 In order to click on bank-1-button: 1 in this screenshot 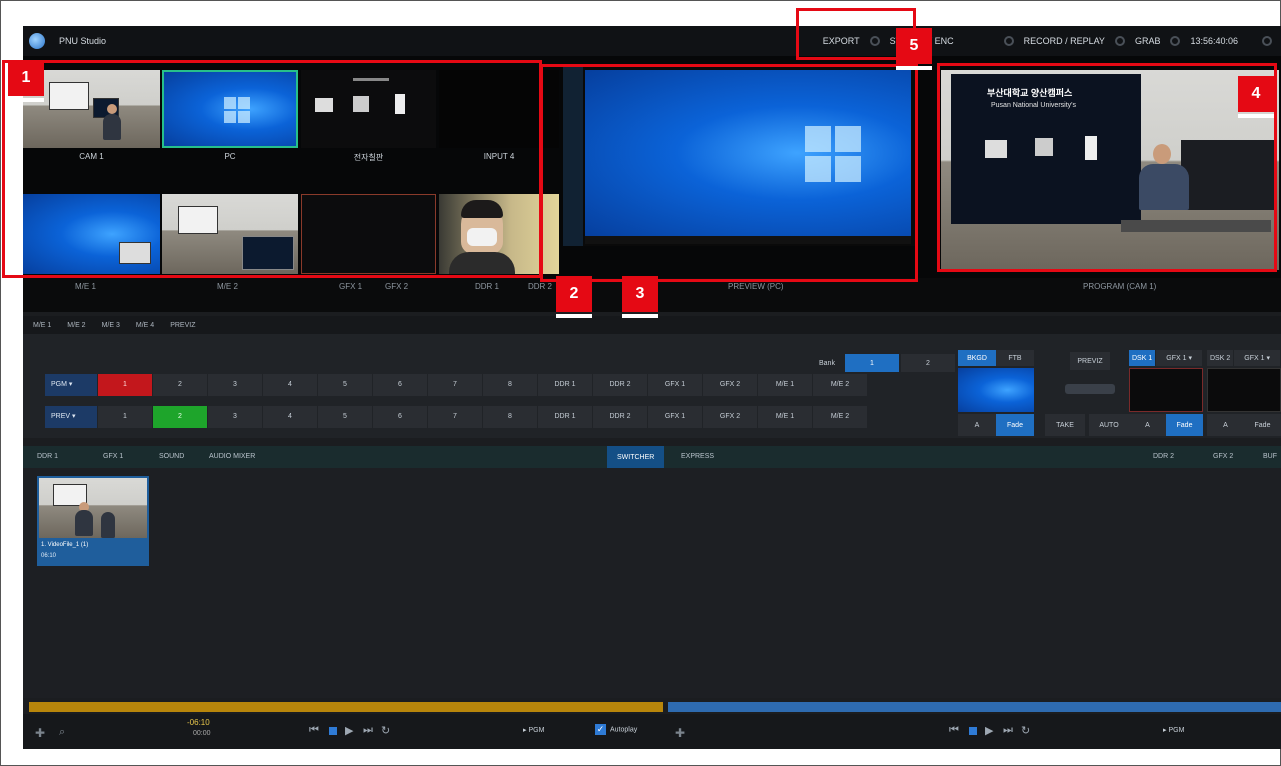, I will do `click(871, 363)`.